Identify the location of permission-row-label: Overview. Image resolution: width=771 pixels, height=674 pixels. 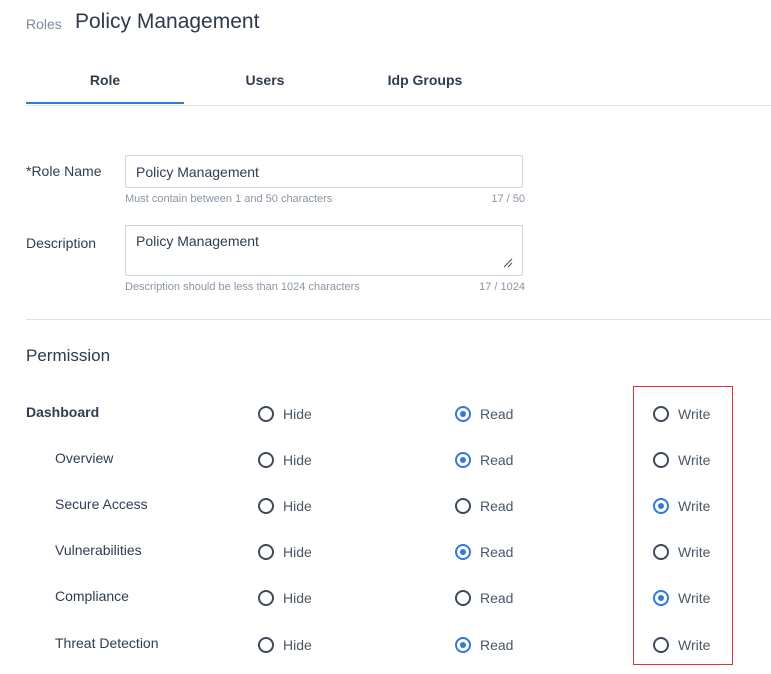
(84, 458).